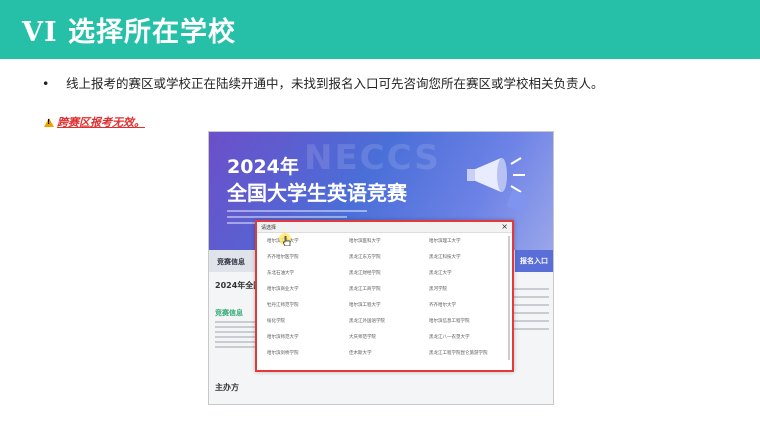 This screenshot has height=427, width=760. I want to click on title-banner: VI 选择所在学校, so click(380, 29).